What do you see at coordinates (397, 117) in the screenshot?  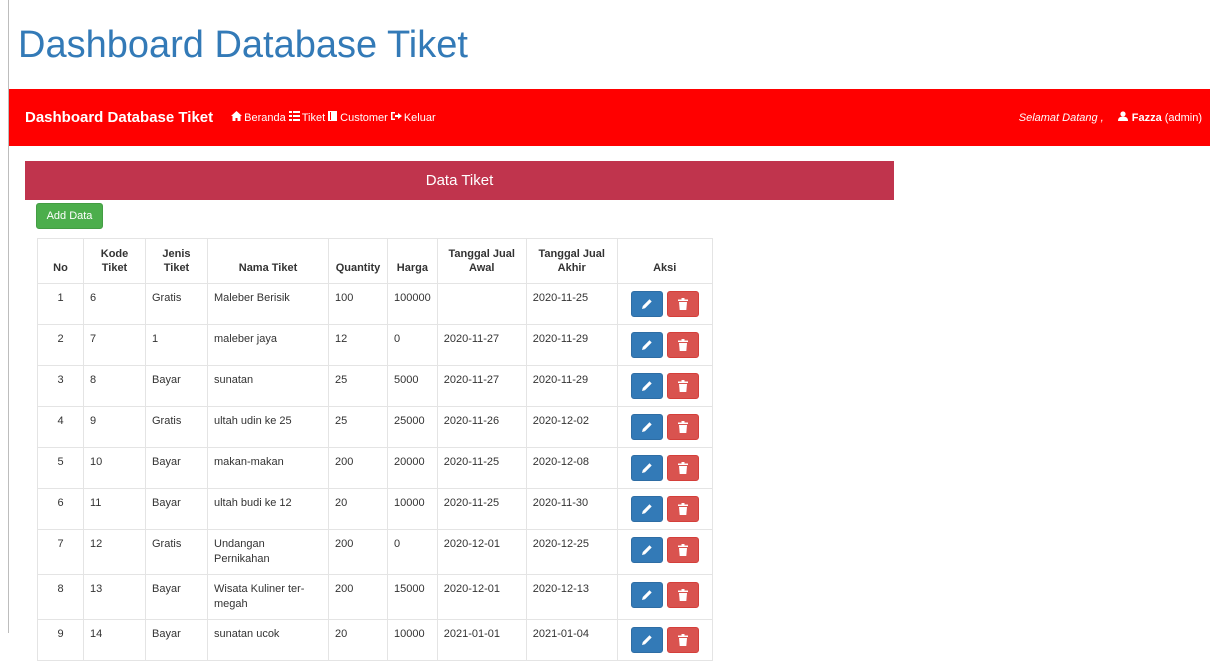 I see `logout-icon` at bounding box center [397, 117].